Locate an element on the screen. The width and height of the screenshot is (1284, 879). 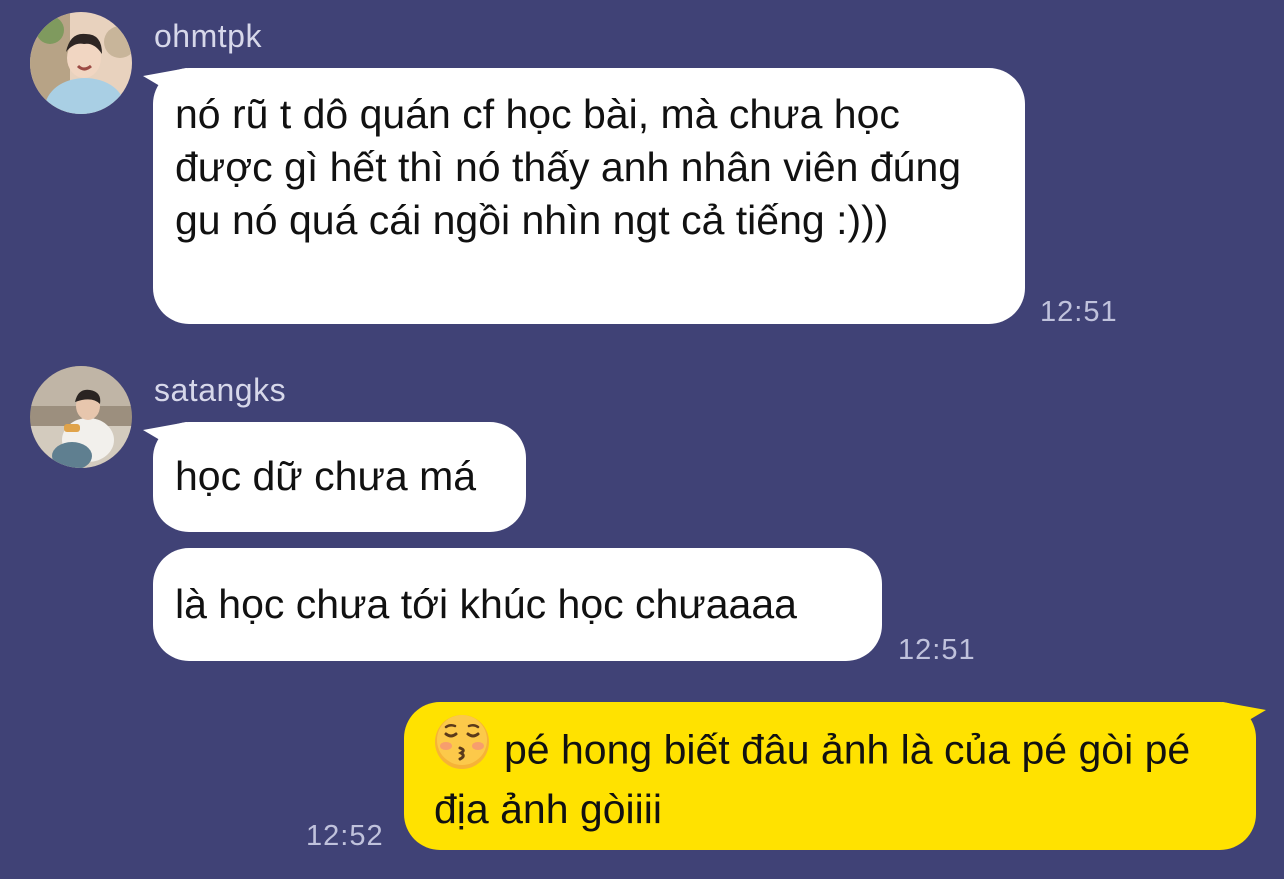
message-bubble: học dữ chưa má is located at coordinates (339, 477).